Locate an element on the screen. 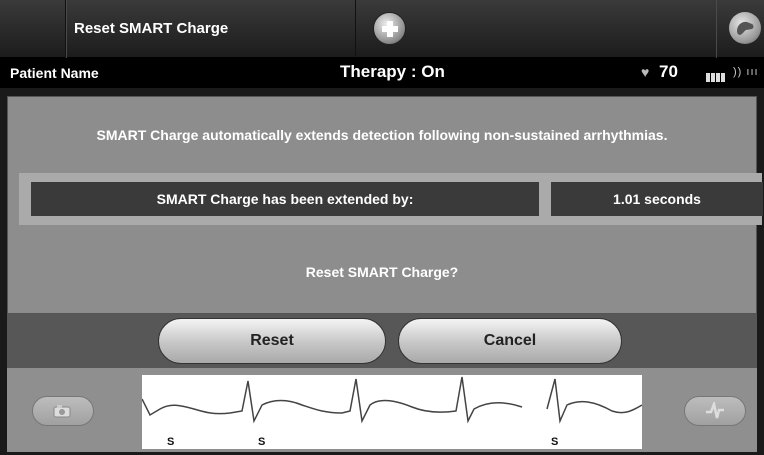 The image size is (764, 455). button-bar: Reset Cancel is located at coordinates (382, 341).